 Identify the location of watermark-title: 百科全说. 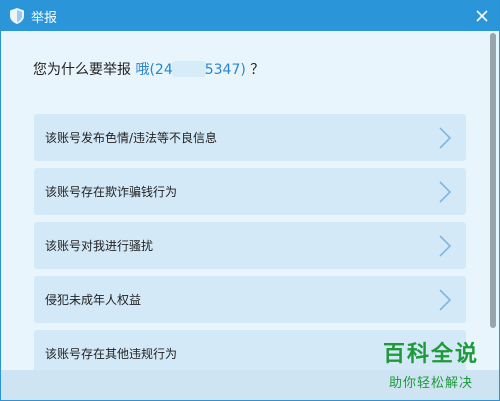
(430, 354).